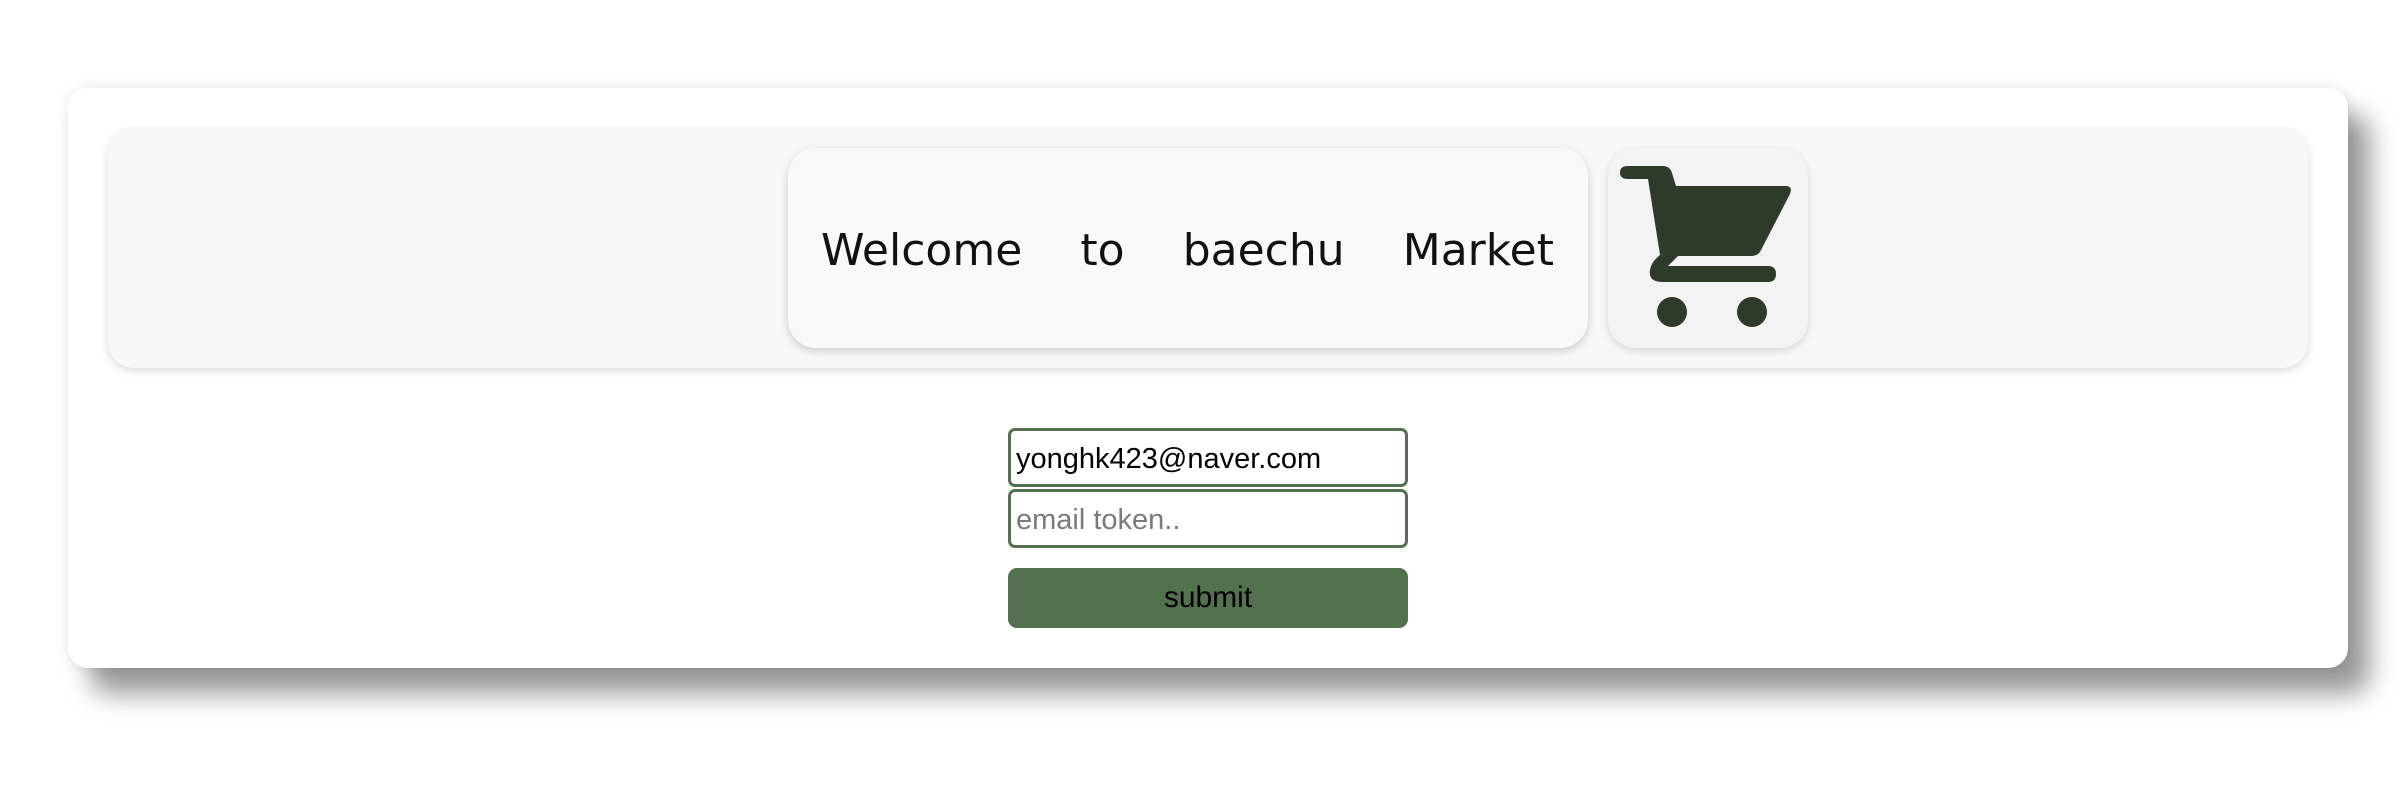  I want to click on shopping-cart-icon, so click(1705, 246).